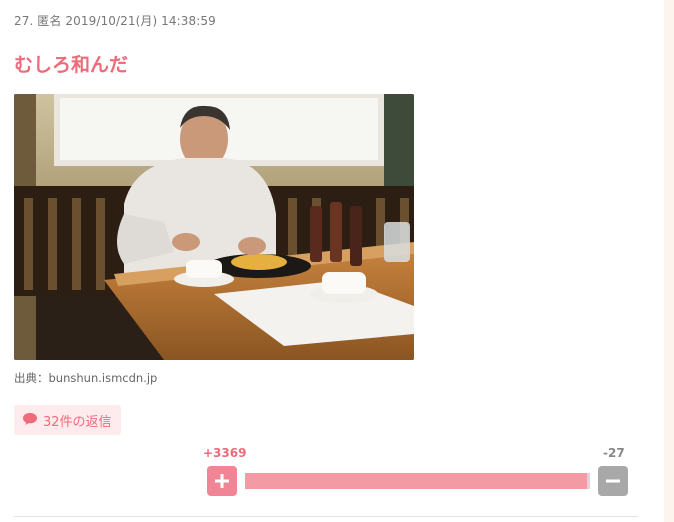 This screenshot has height=522, width=674. Describe the element at coordinates (326, 516) in the screenshot. I see `post-divider` at that location.